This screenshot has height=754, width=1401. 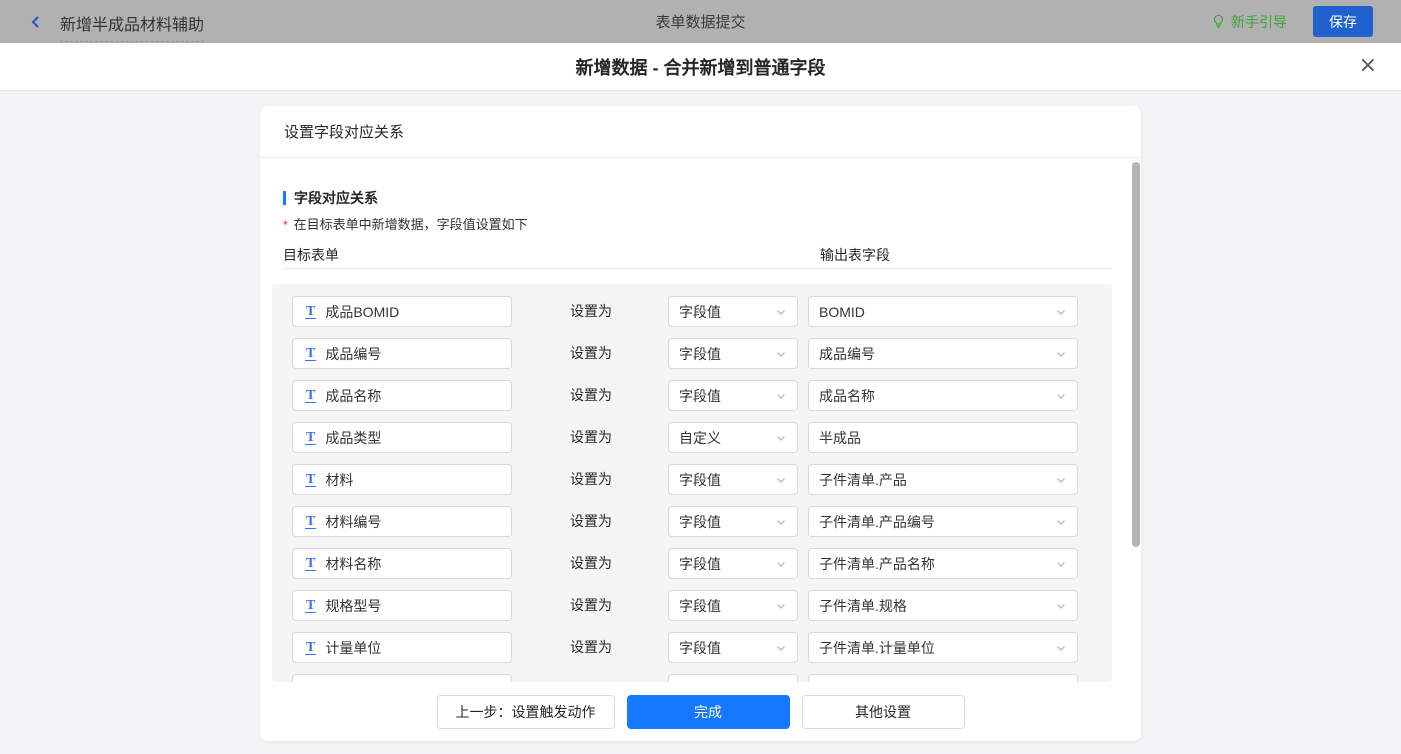 What do you see at coordinates (353, 563) in the screenshot?
I see `target-field-label: 材料名称` at bounding box center [353, 563].